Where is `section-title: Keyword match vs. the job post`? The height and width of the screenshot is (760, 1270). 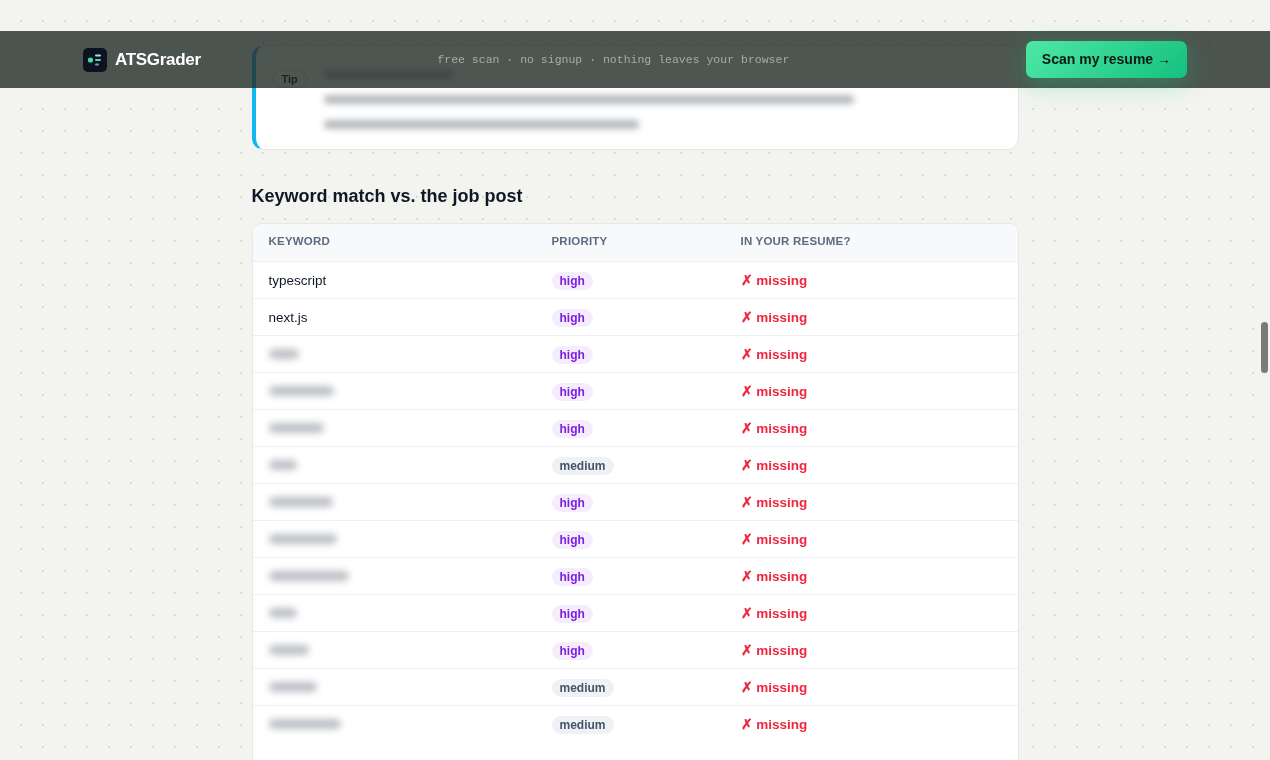 section-title: Keyword match vs. the job post is located at coordinates (387, 197).